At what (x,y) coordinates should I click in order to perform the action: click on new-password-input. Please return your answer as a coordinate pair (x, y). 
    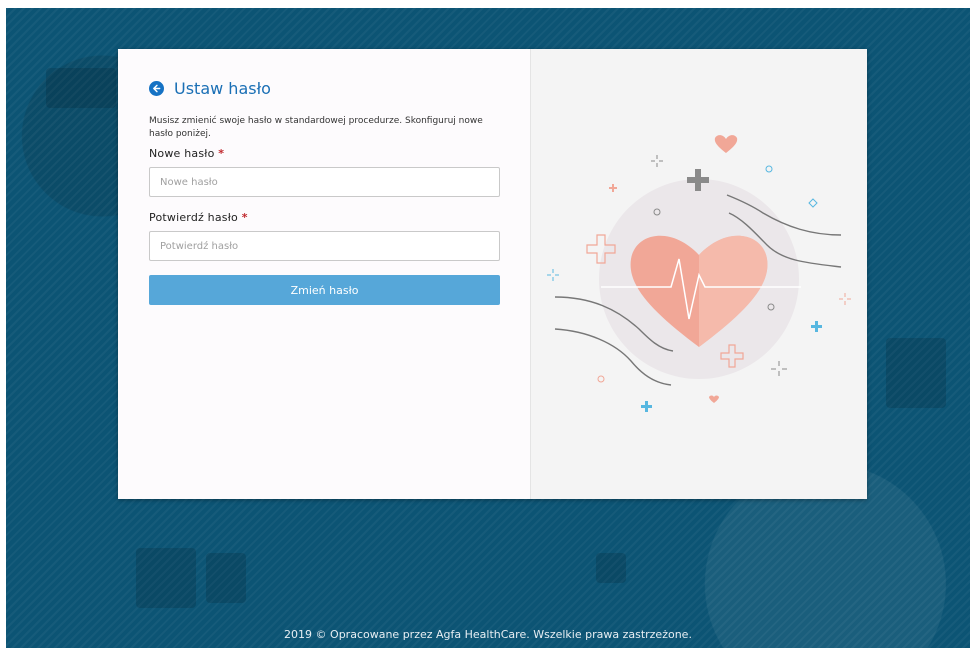
    Looking at the image, I should click on (324, 182).